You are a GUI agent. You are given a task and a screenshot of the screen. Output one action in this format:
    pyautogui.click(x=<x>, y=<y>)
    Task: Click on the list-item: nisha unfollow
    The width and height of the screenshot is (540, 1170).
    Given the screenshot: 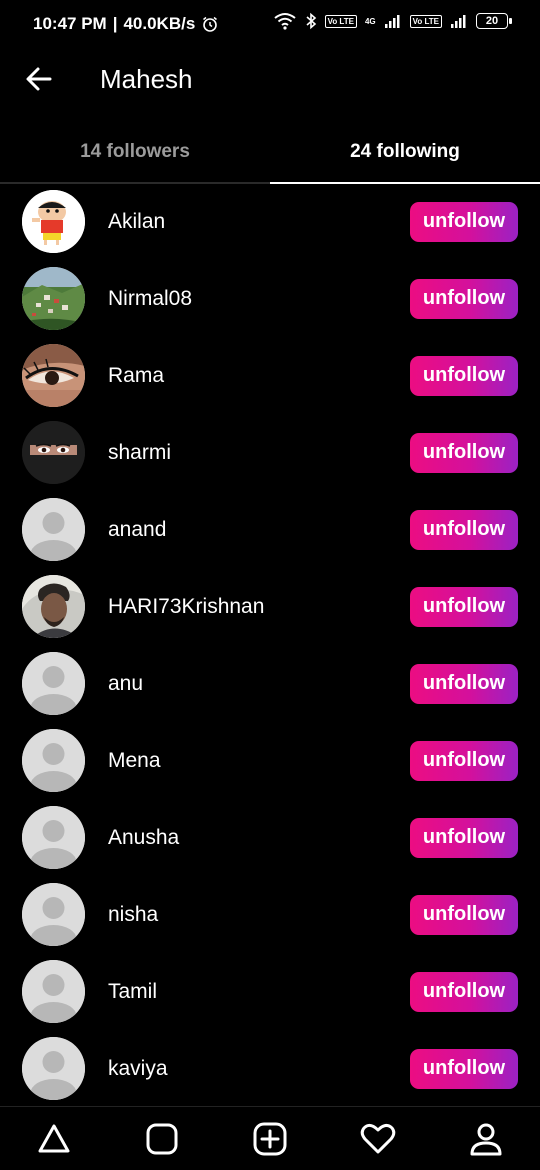 What is the action you would take?
    pyautogui.click(x=270, y=914)
    